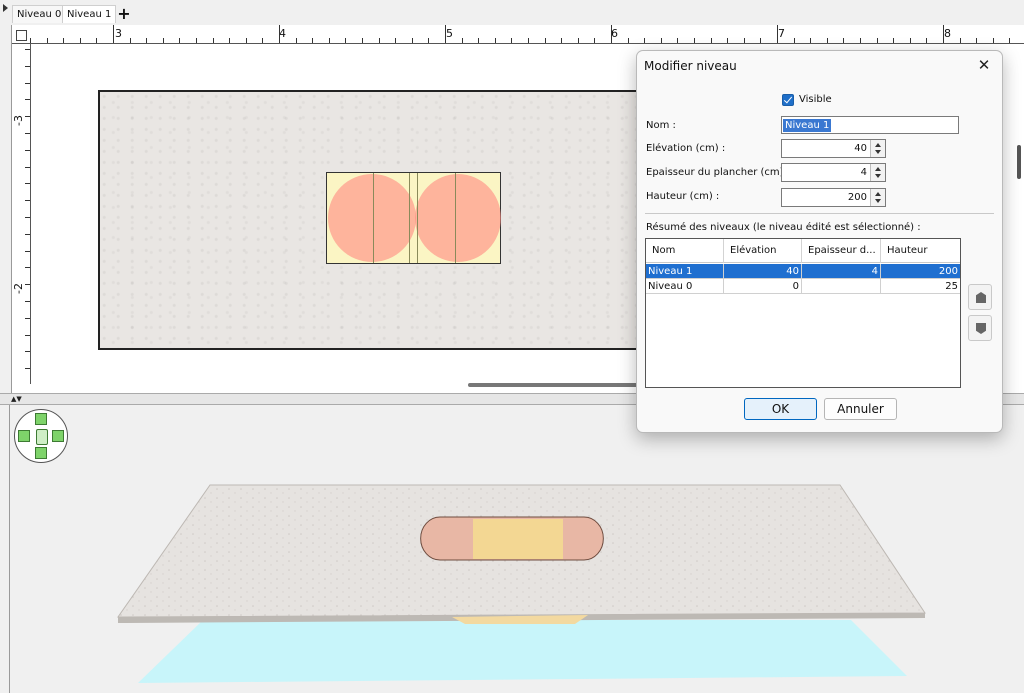 This screenshot has height=693, width=1024. I want to click on floor-thickness-label: Epaisseur du plancher (cm) :, so click(718, 172).